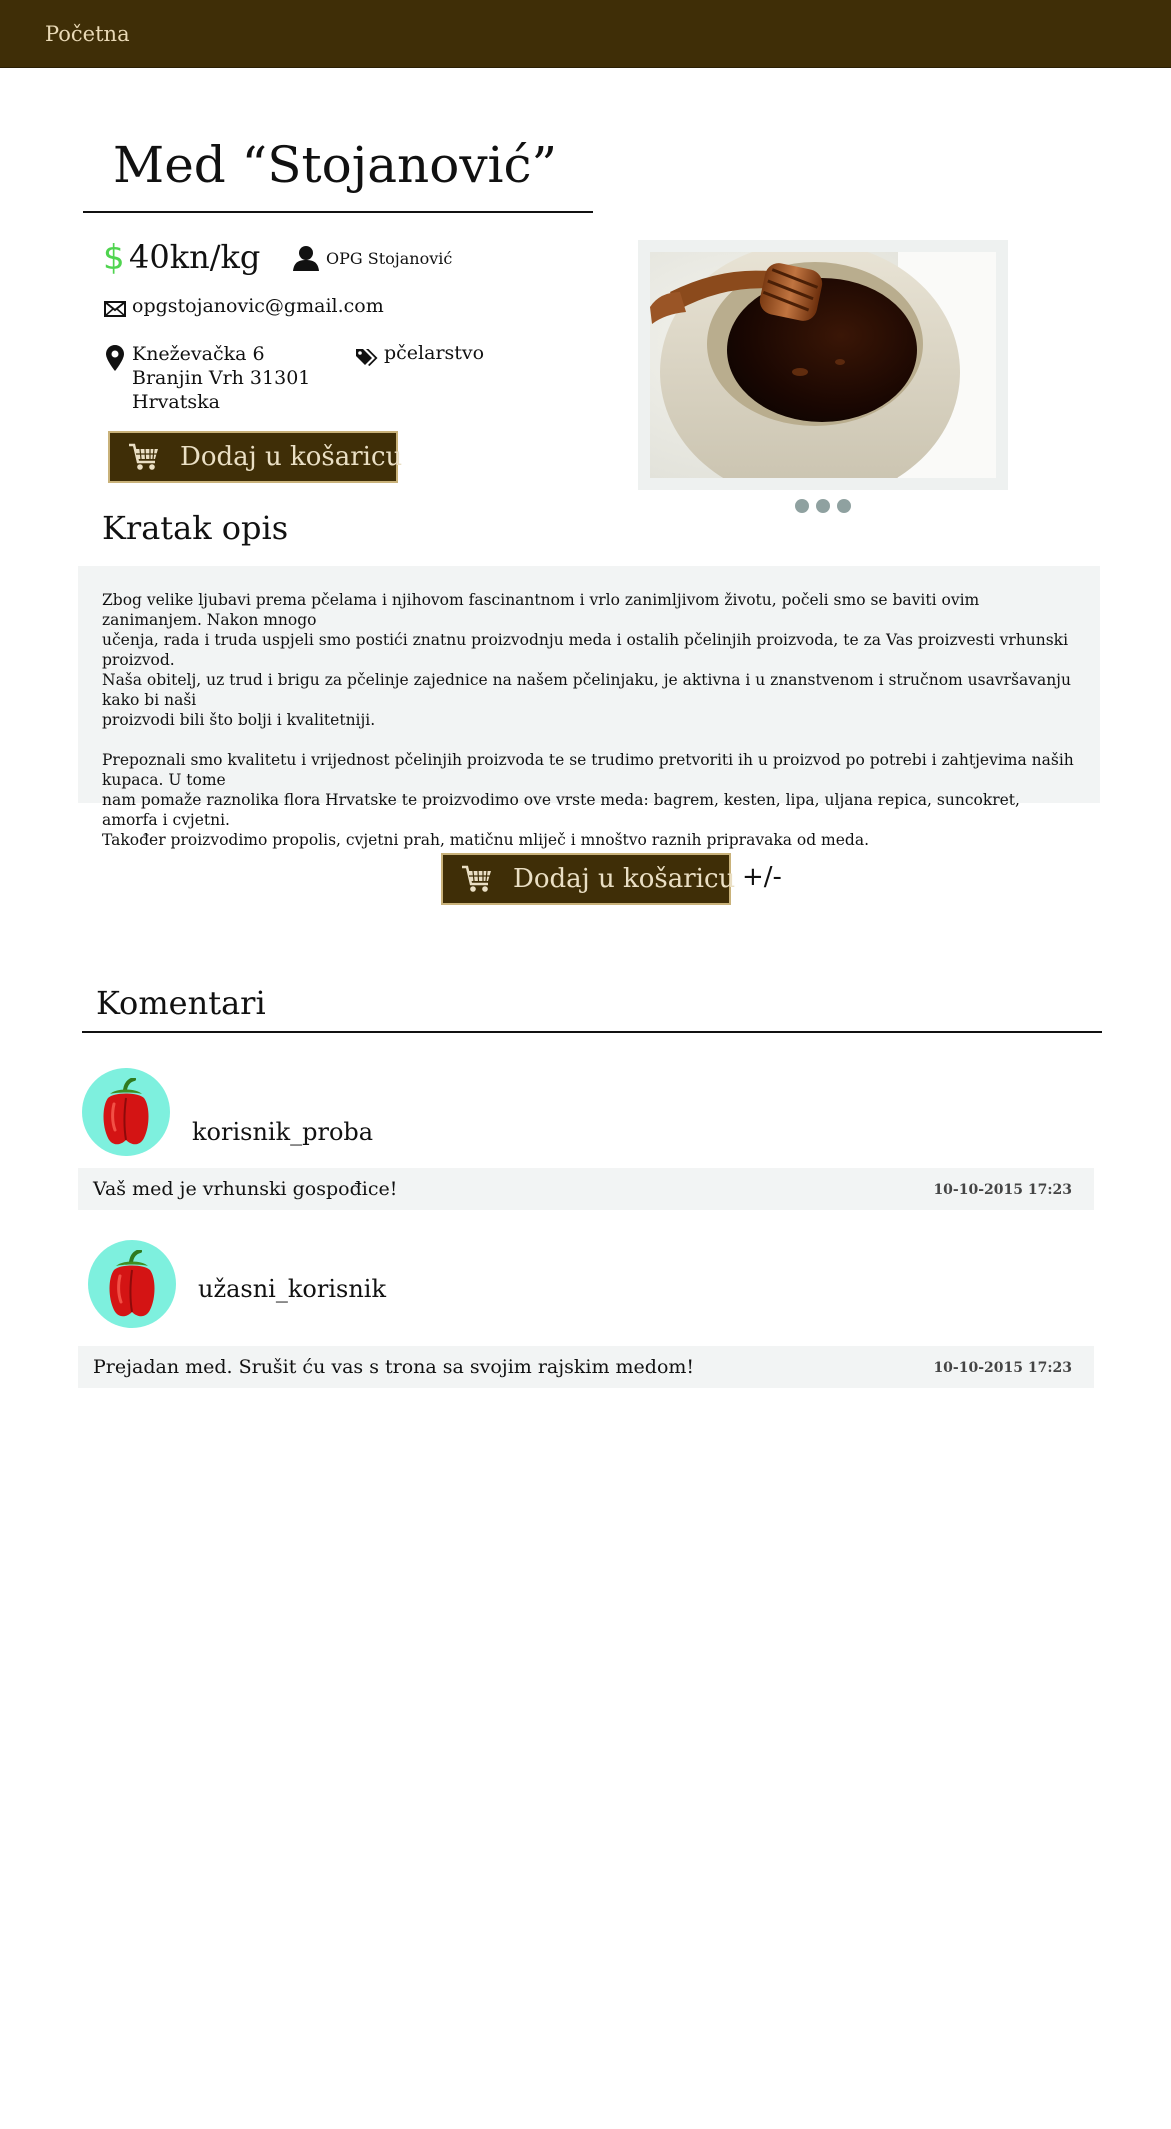  I want to click on address-city: Branjin Vrh 31301, so click(221, 378).